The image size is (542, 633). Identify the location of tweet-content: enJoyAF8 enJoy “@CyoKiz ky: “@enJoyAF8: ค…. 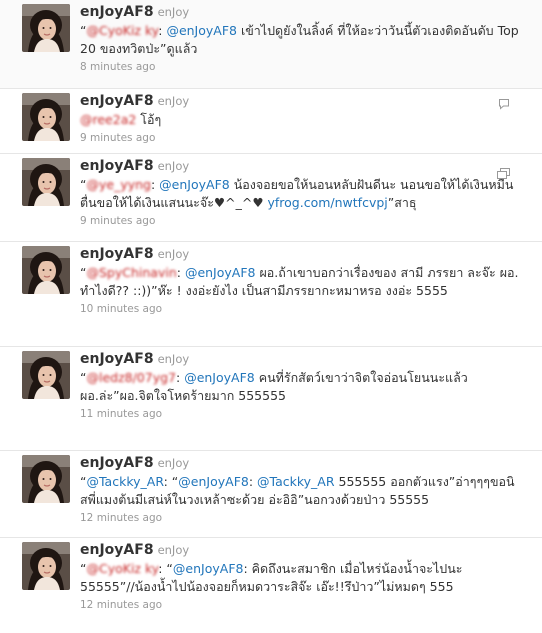
(300, 576).